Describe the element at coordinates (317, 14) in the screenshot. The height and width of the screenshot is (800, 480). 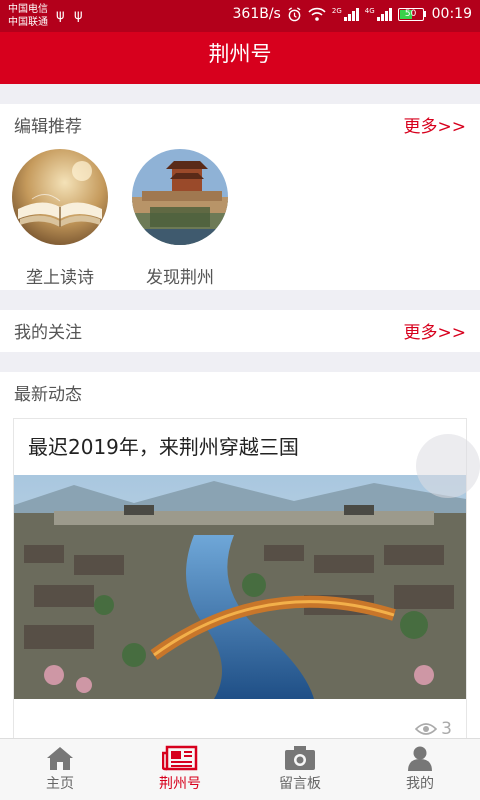
I see `wifi-icon` at that location.